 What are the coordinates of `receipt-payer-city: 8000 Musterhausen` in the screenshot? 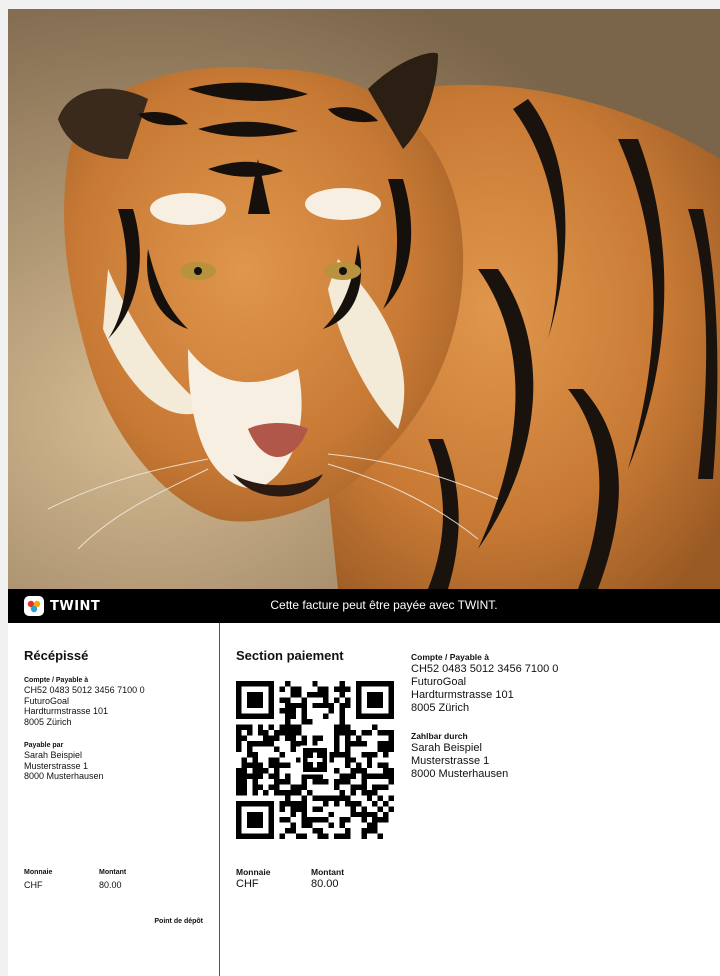 It's located at (64, 776).